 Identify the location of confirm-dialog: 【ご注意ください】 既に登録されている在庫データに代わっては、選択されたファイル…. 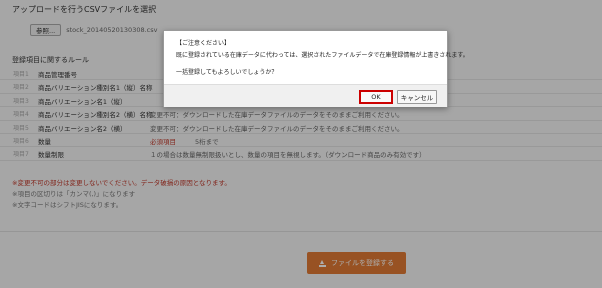
(316, 68).